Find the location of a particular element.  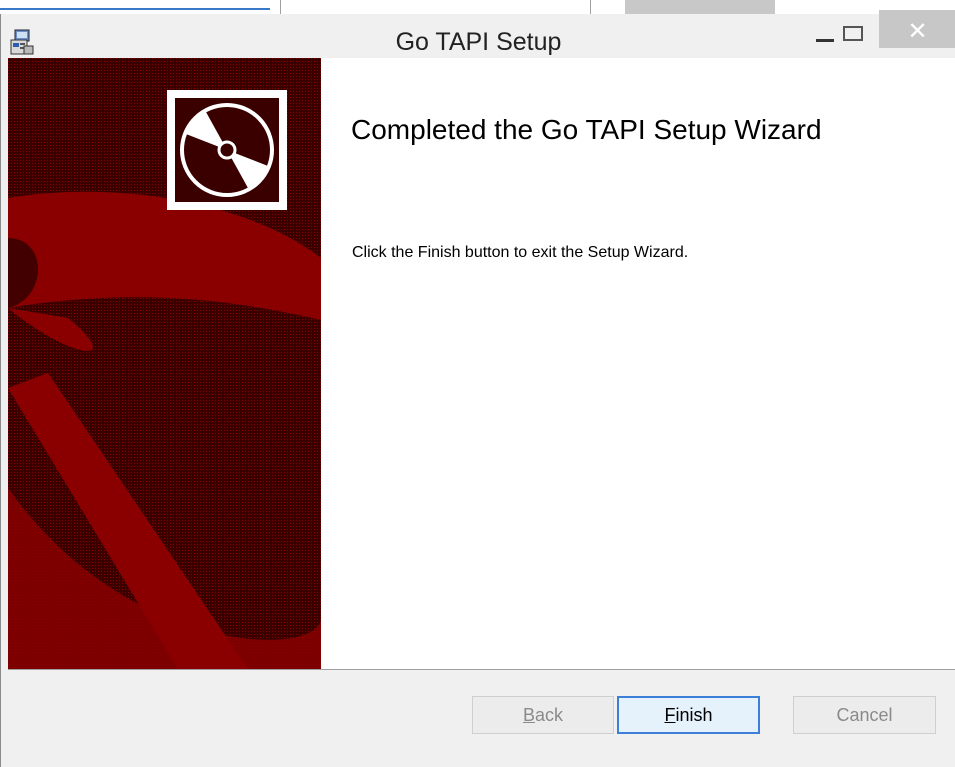

wizard-heading: Completed the Go TAPI Setup Wizard is located at coordinates (586, 129).